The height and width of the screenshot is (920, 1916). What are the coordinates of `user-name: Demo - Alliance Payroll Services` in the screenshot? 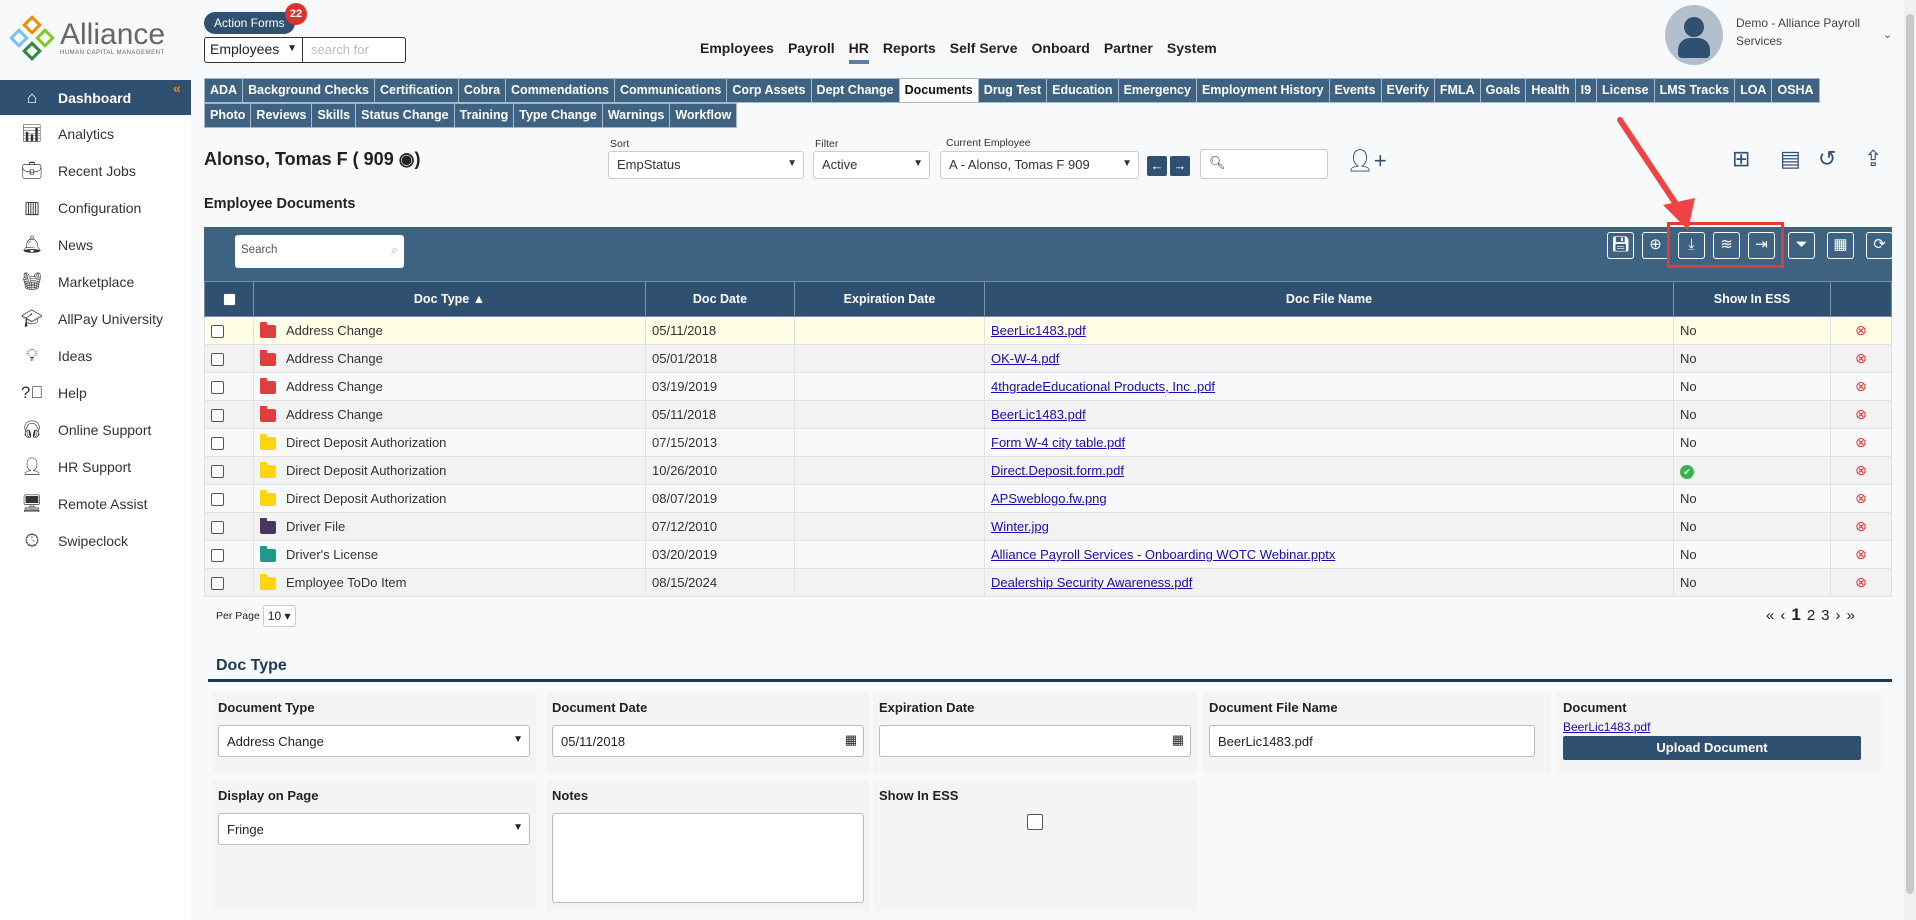 It's located at (1811, 32).